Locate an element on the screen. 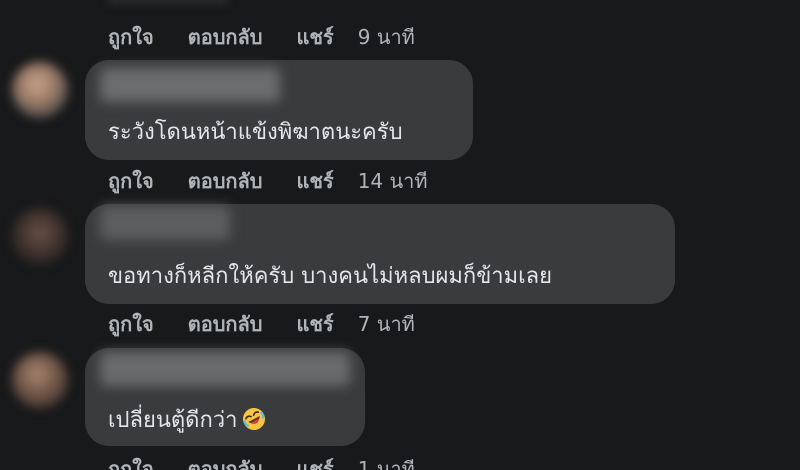  comment-text: เปลี่ยนตู้ดีกว่า is located at coordinates (187, 419).